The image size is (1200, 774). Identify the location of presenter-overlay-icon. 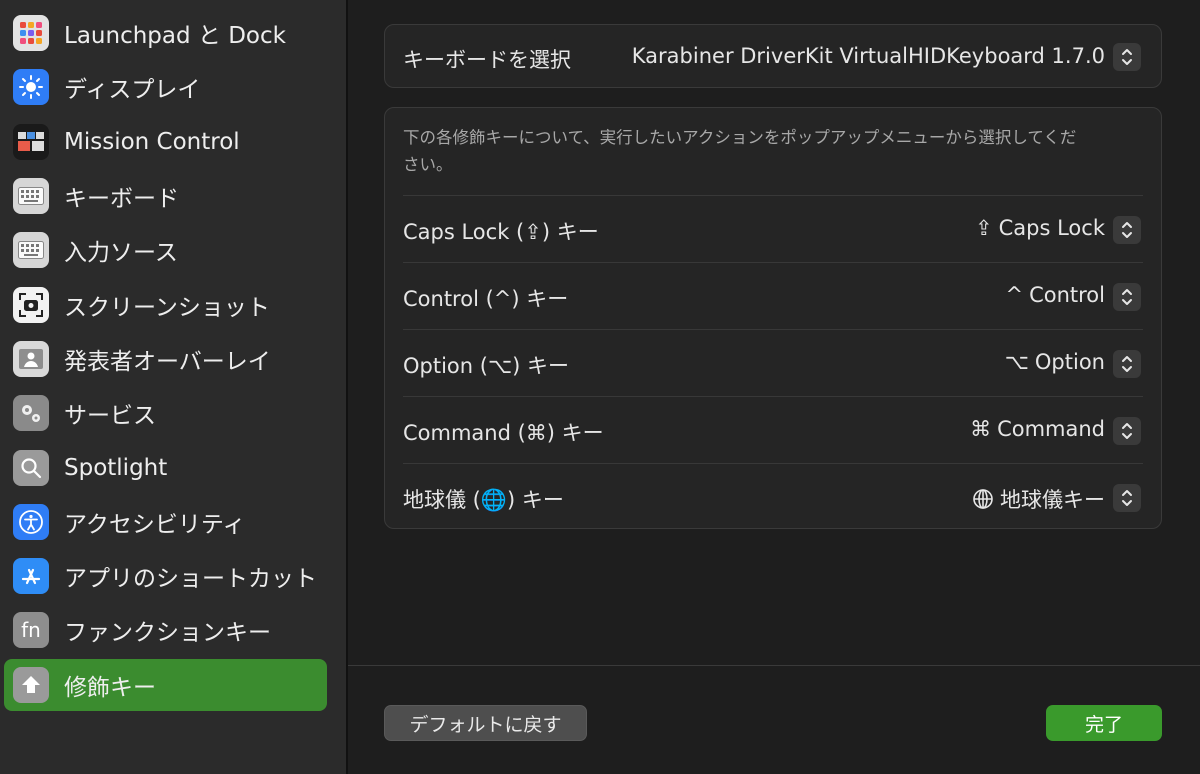
(31, 359).